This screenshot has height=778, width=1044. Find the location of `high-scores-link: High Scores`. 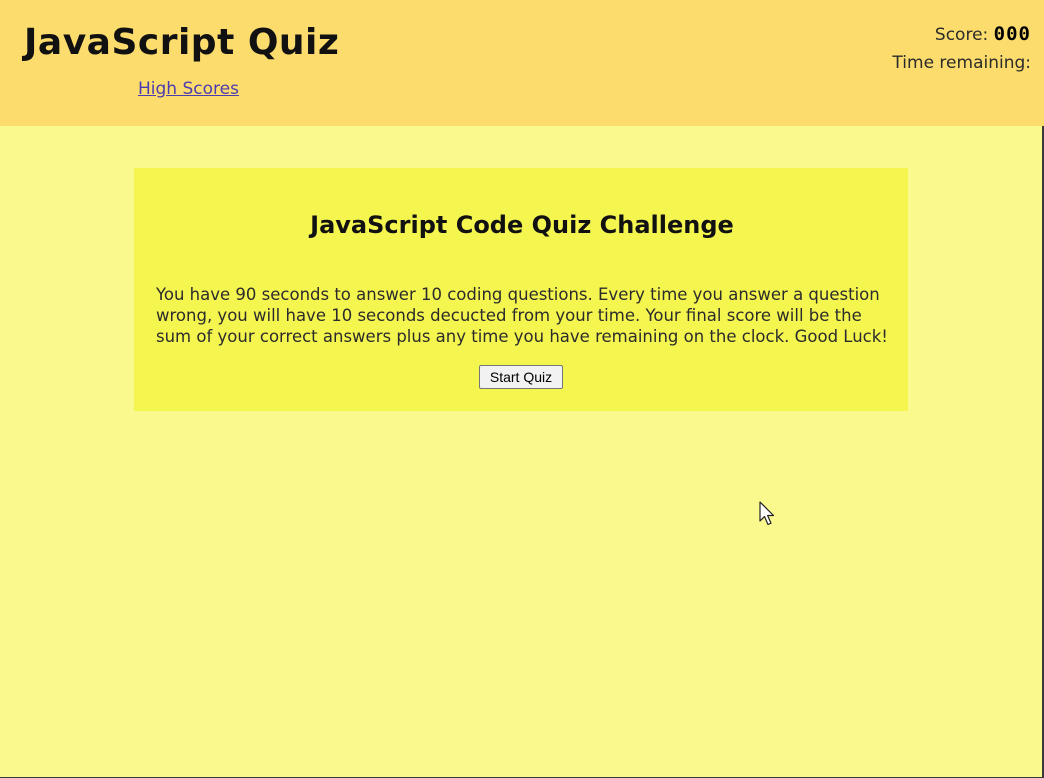

high-scores-link: High Scores is located at coordinates (188, 89).